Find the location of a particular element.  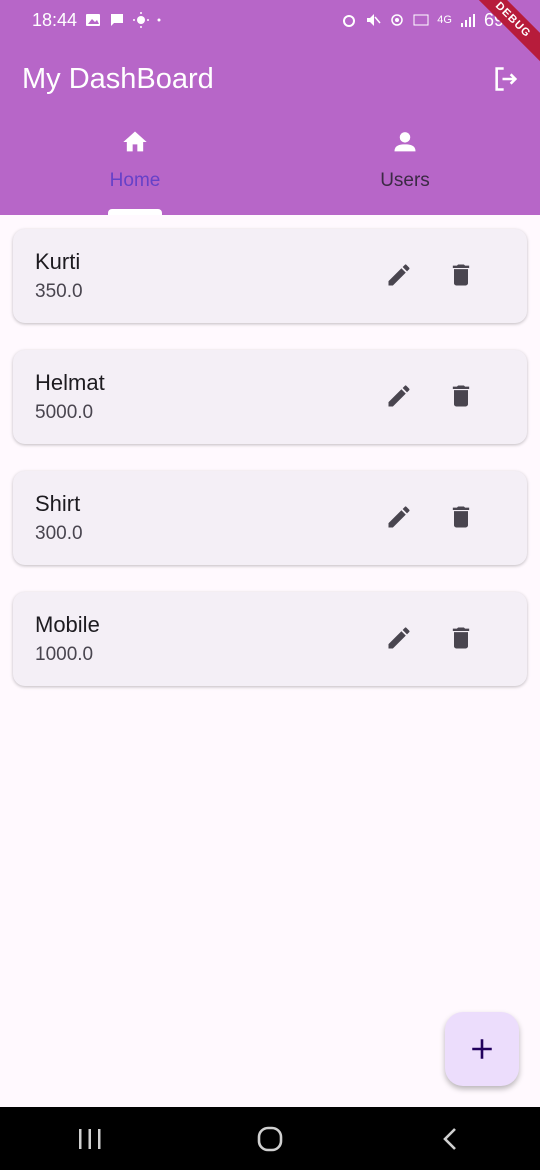

tab-users: Users is located at coordinates (405, 166).